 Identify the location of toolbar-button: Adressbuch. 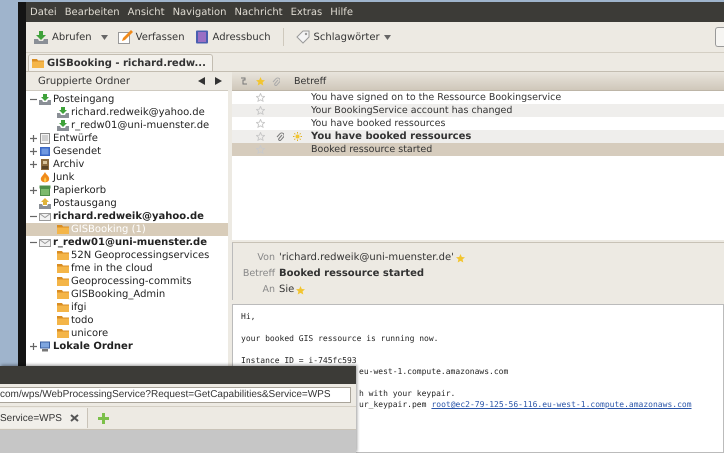
(232, 37).